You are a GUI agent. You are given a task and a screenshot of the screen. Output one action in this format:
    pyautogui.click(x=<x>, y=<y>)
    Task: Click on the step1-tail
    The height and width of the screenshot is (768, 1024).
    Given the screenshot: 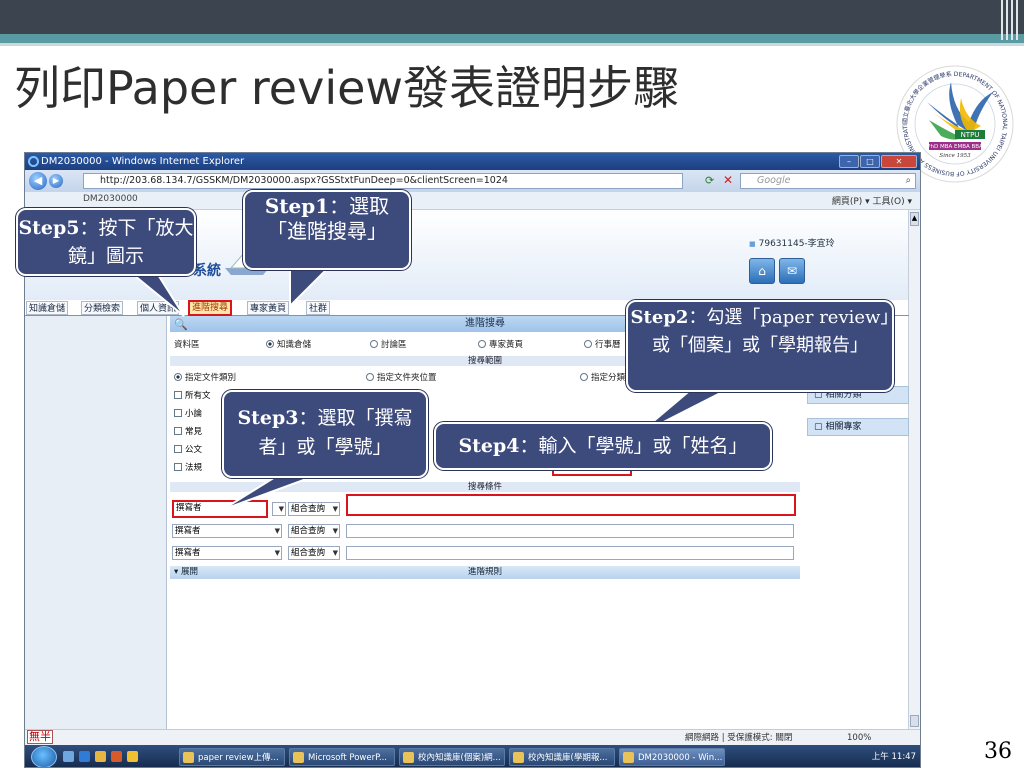 What is the action you would take?
    pyautogui.click(x=311, y=287)
    